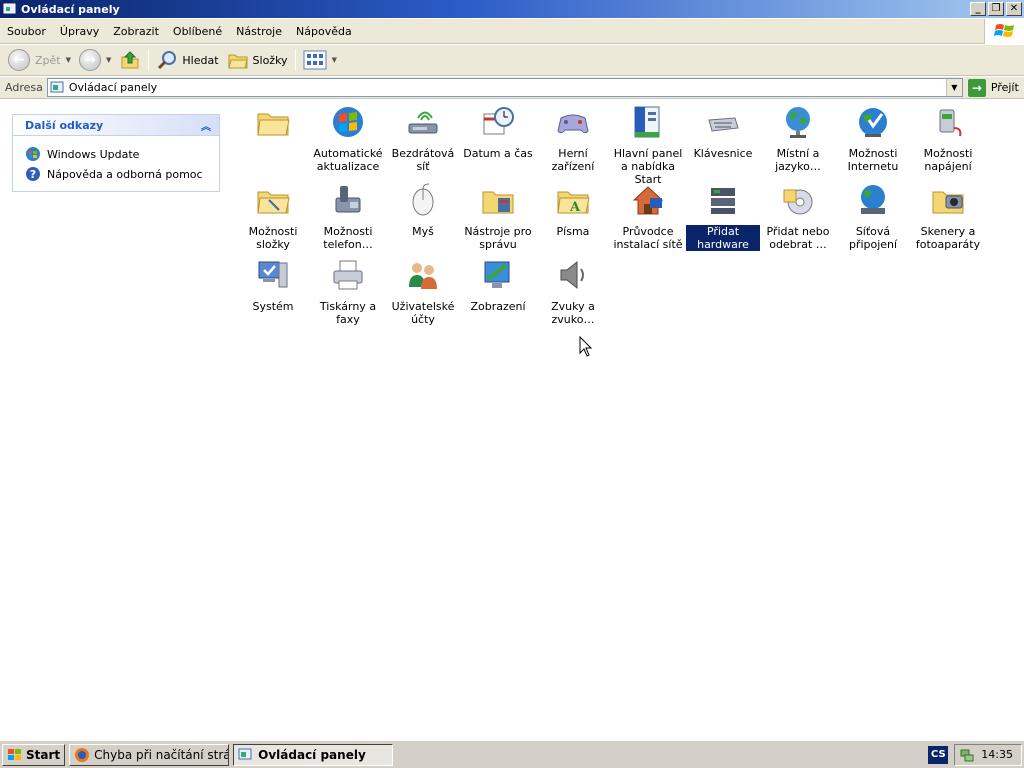 The width and height of the screenshot is (1024, 768). What do you see at coordinates (873, 238) in the screenshot?
I see `item-label: Síťová připojení` at bounding box center [873, 238].